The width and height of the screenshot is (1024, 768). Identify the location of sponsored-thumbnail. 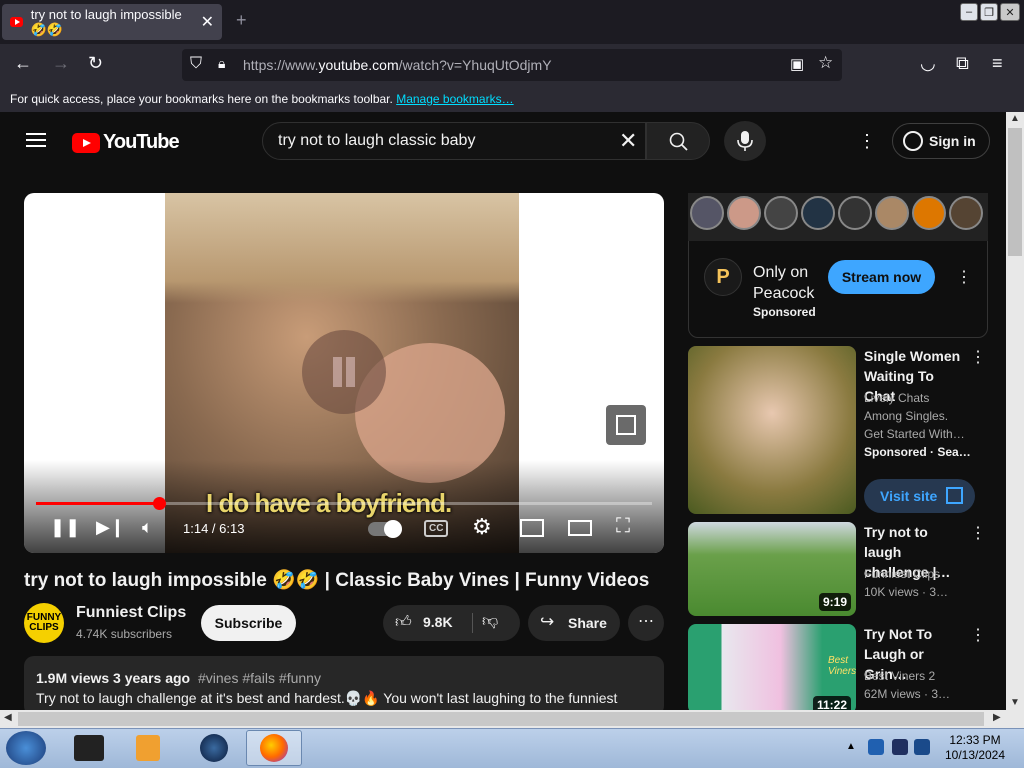
(772, 430).